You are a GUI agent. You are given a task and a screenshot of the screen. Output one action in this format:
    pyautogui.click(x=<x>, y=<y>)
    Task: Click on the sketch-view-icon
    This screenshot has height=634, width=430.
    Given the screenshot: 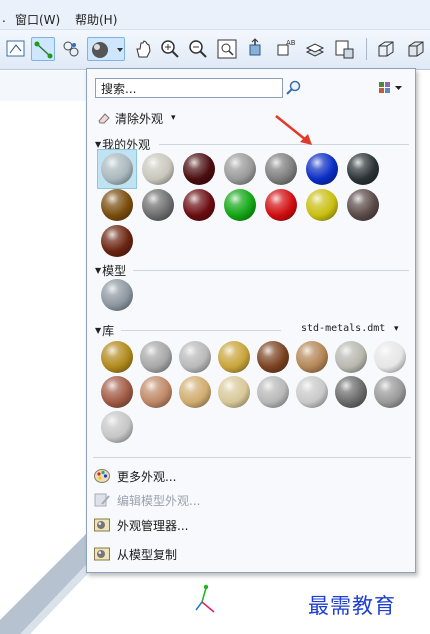 What is the action you would take?
    pyautogui.click(x=16, y=49)
    